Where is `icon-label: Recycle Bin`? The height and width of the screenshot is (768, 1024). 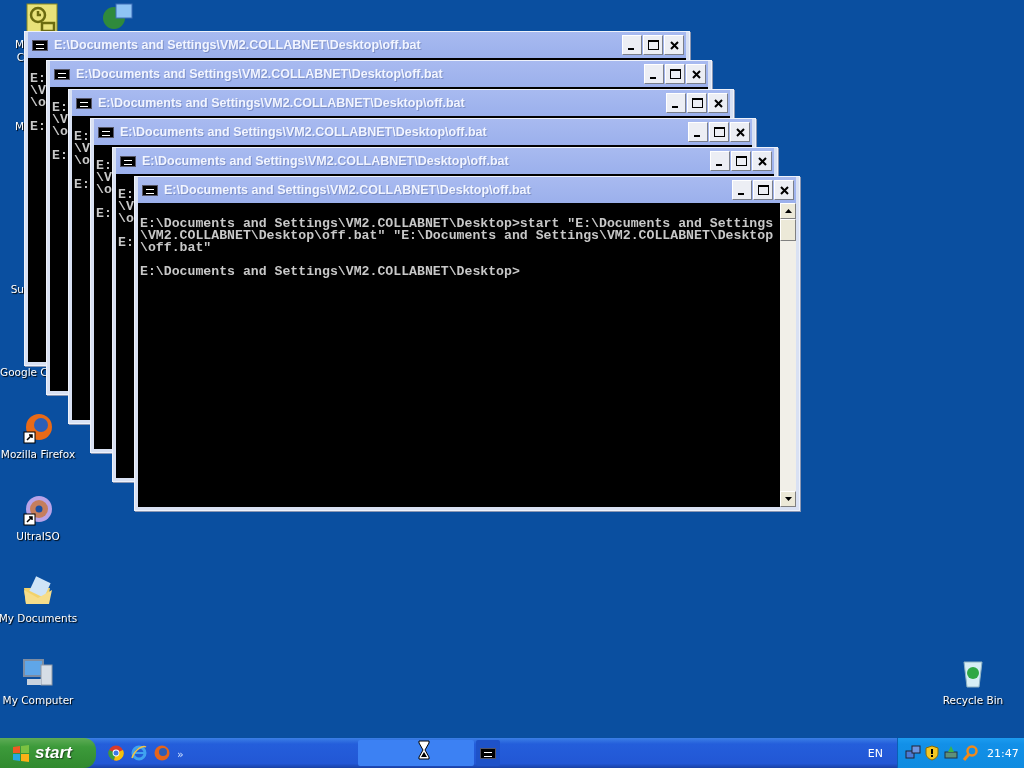 icon-label: Recycle Bin is located at coordinates (973, 700).